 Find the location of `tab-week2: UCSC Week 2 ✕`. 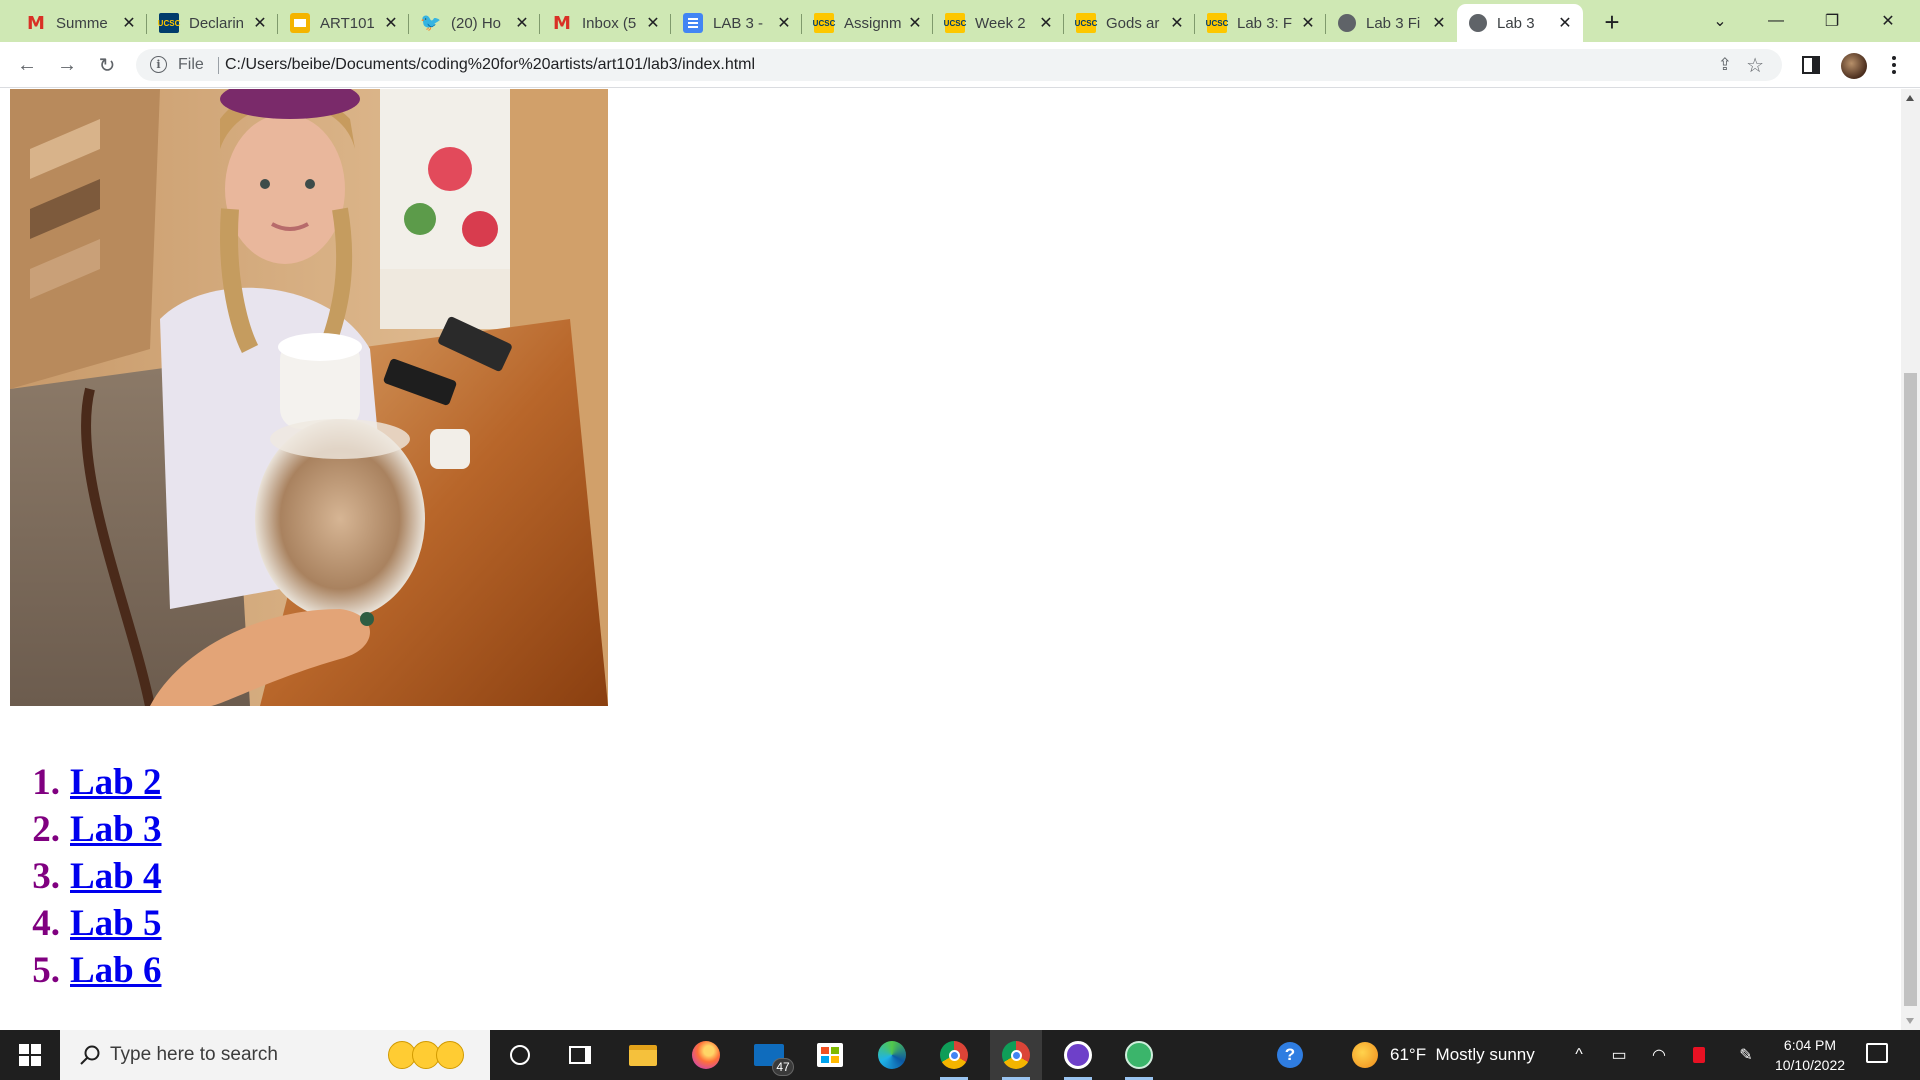

tab-week2: UCSC Week 2 ✕ is located at coordinates (998, 23).